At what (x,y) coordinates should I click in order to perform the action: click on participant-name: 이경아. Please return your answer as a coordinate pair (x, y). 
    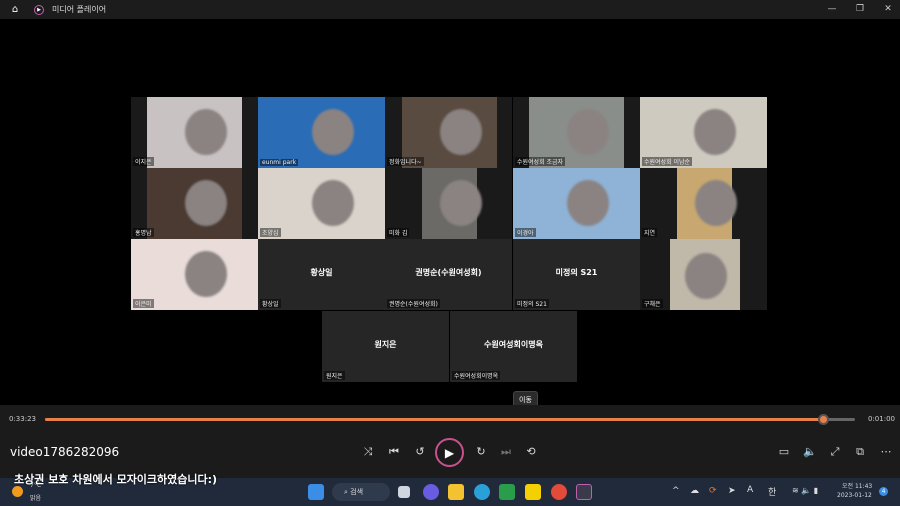
    Looking at the image, I should click on (525, 232).